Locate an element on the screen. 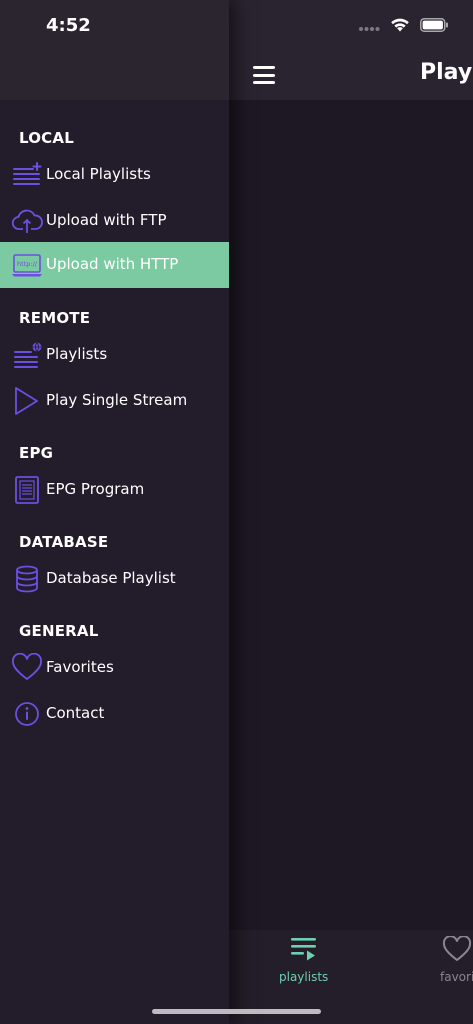 The width and height of the screenshot is (473, 1024). play-icon is located at coordinates (27, 401).